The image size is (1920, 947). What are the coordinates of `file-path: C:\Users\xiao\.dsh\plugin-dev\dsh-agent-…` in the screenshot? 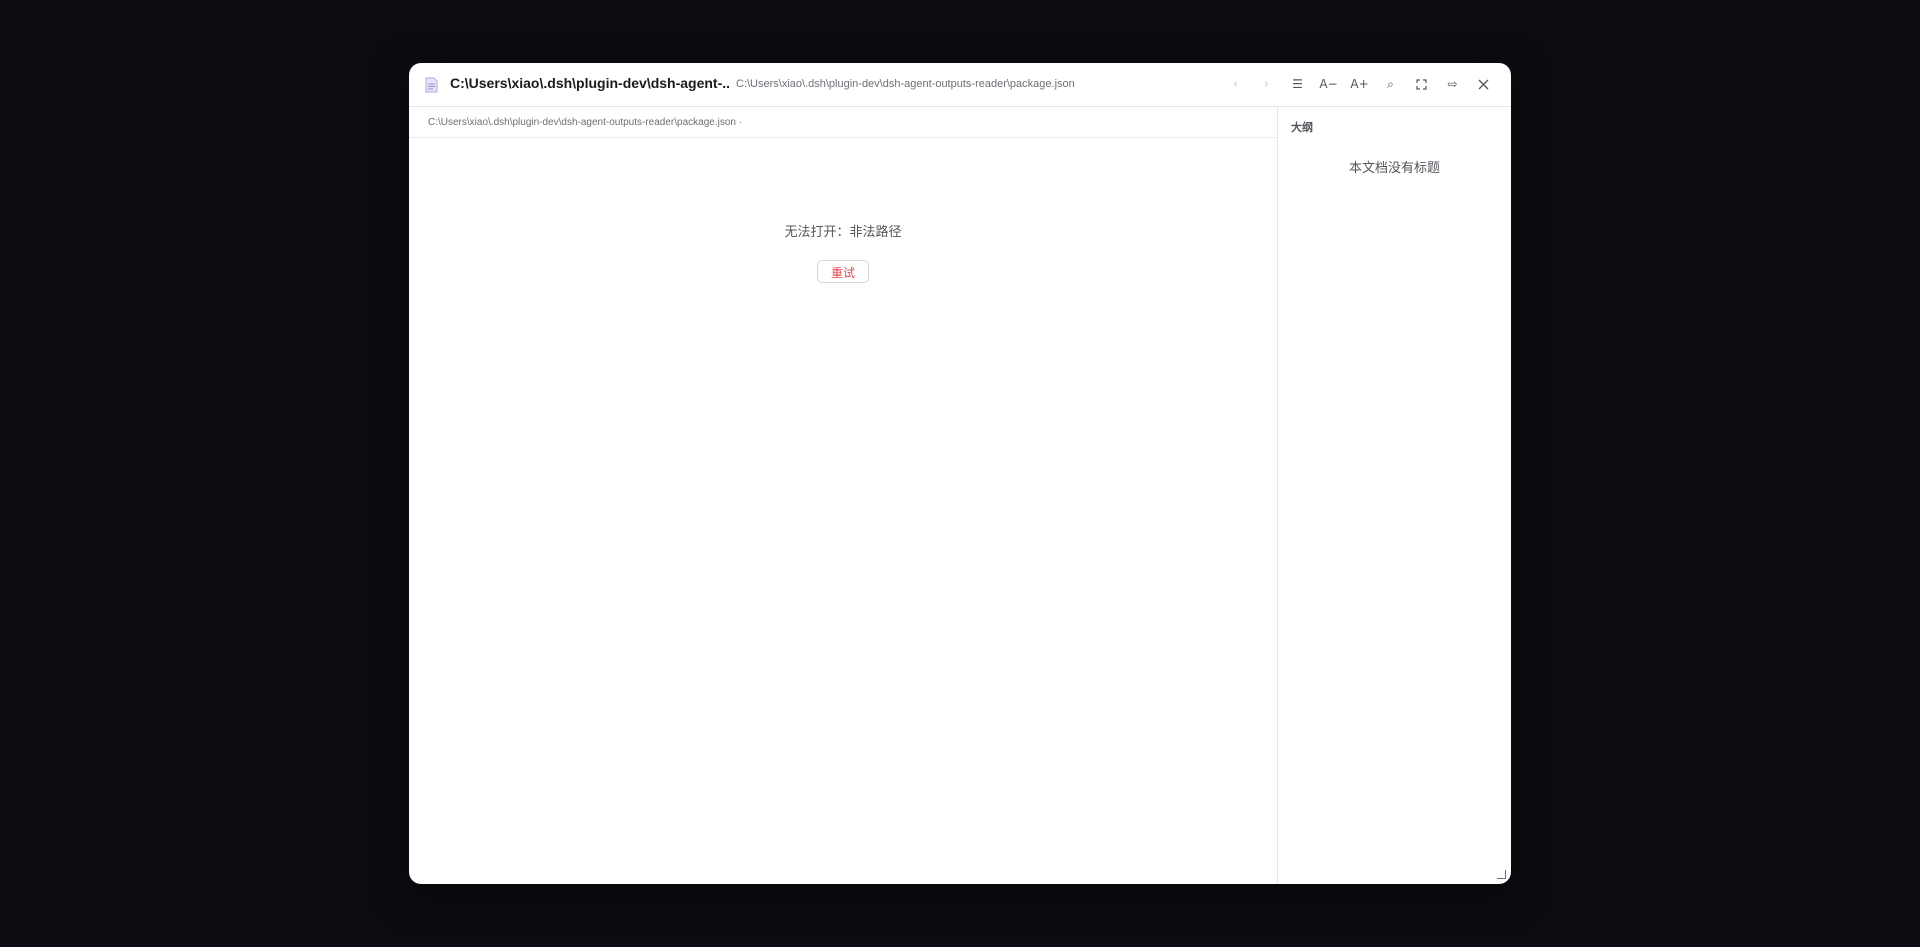 It's located at (585, 122).